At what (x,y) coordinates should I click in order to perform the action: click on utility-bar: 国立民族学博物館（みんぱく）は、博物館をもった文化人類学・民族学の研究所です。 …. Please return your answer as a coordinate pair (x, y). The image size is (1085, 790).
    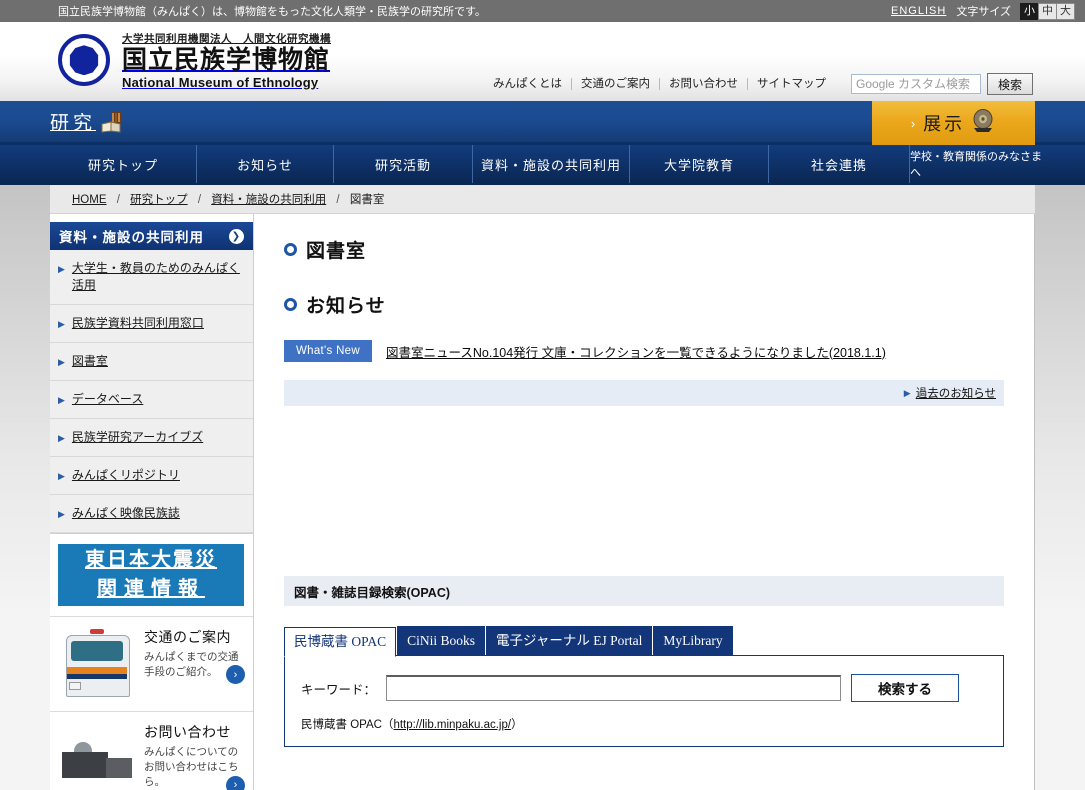
    Looking at the image, I should click on (542, 11).